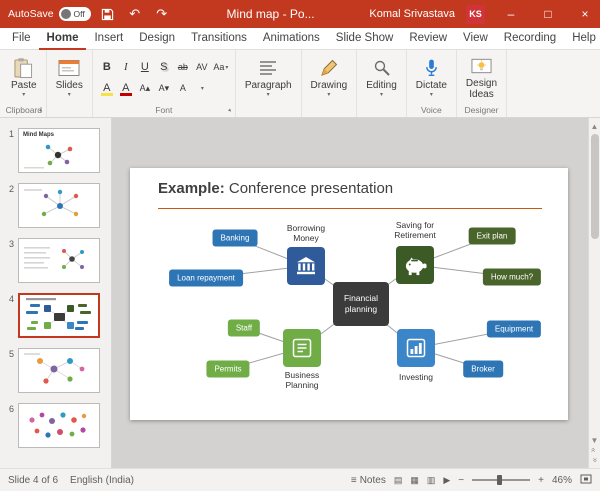  I want to click on increase-font-size-button: A▴, so click(145, 88).